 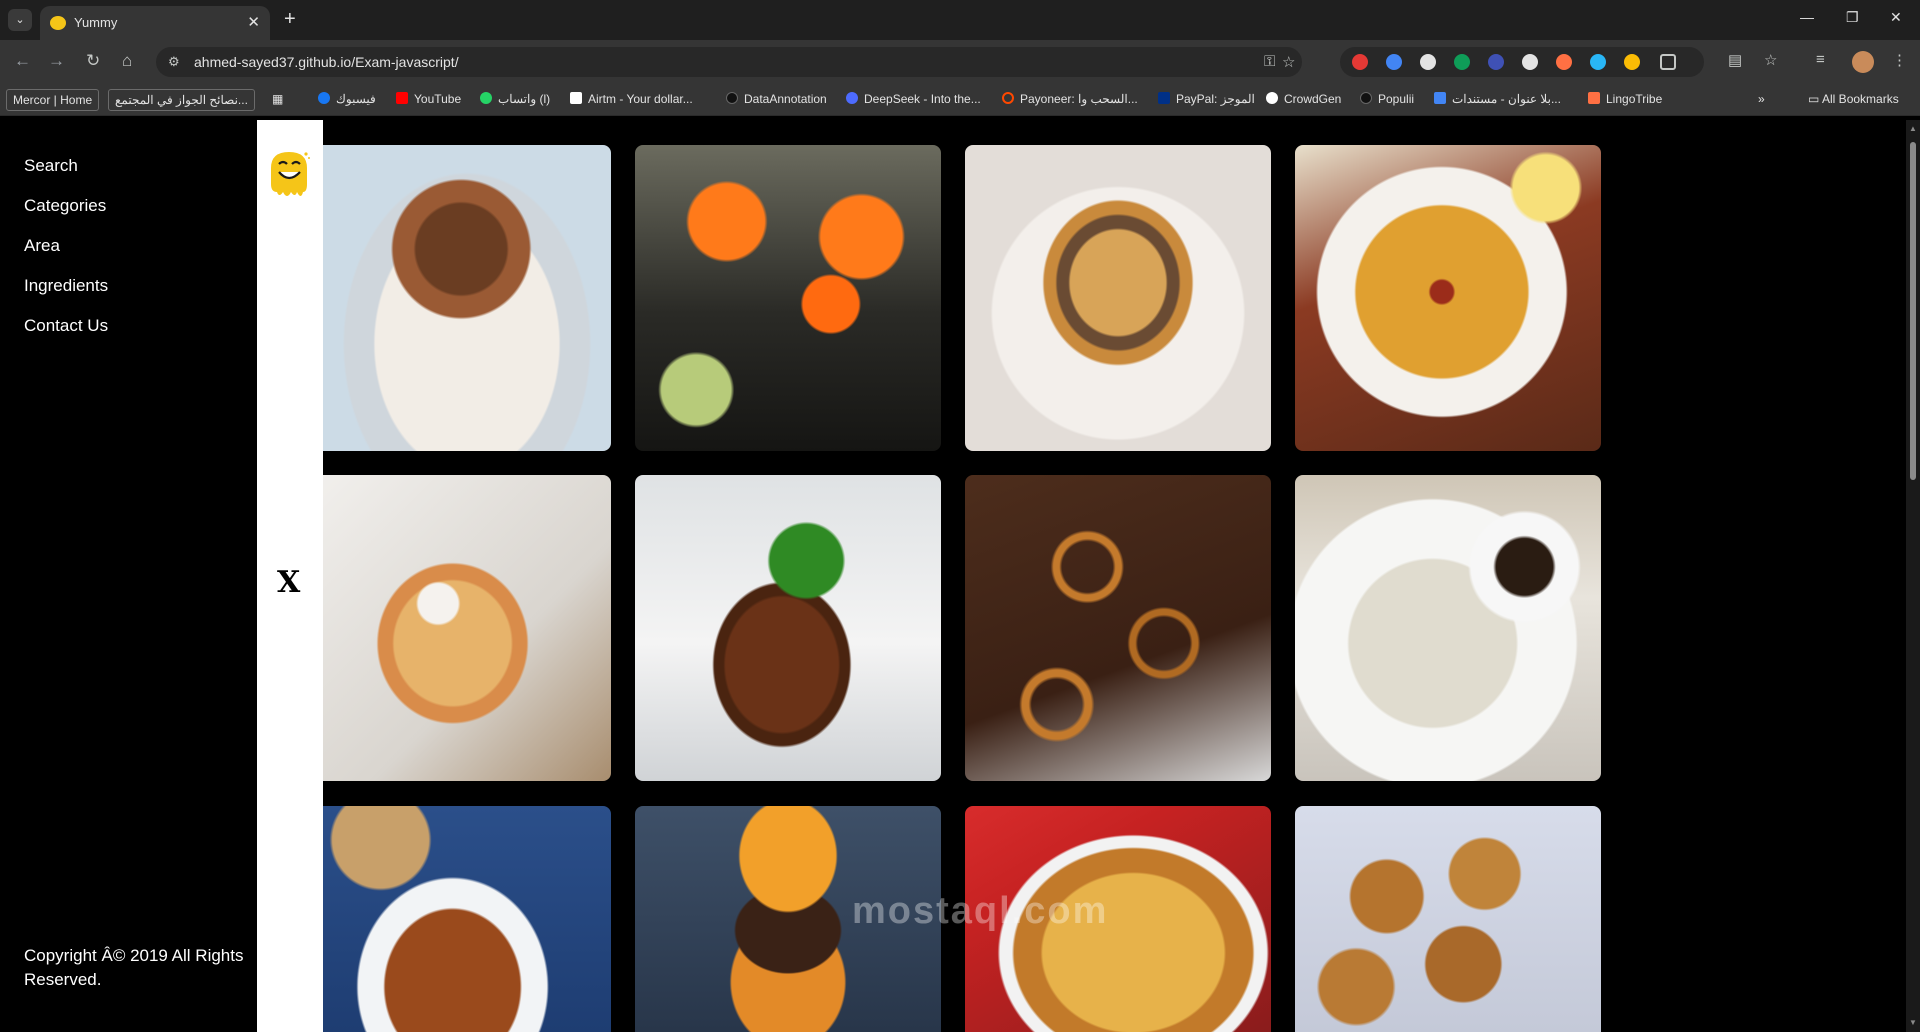 What do you see at coordinates (1215, 99) in the screenshot?
I see `bookmark-label: PayPal: الموجز` at bounding box center [1215, 99].